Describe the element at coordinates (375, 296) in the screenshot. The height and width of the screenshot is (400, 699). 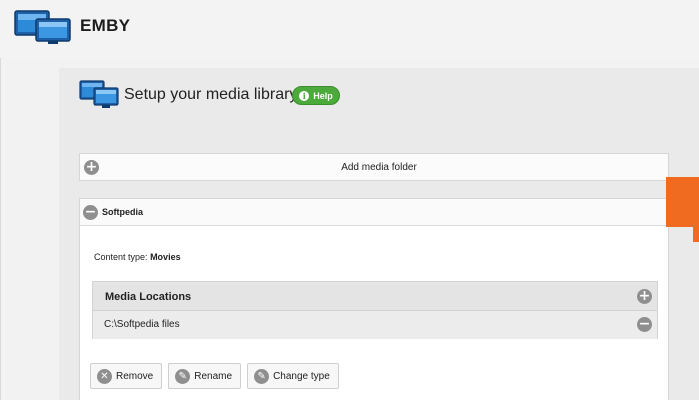
I see `media-locations-header: Media Locations +` at that location.